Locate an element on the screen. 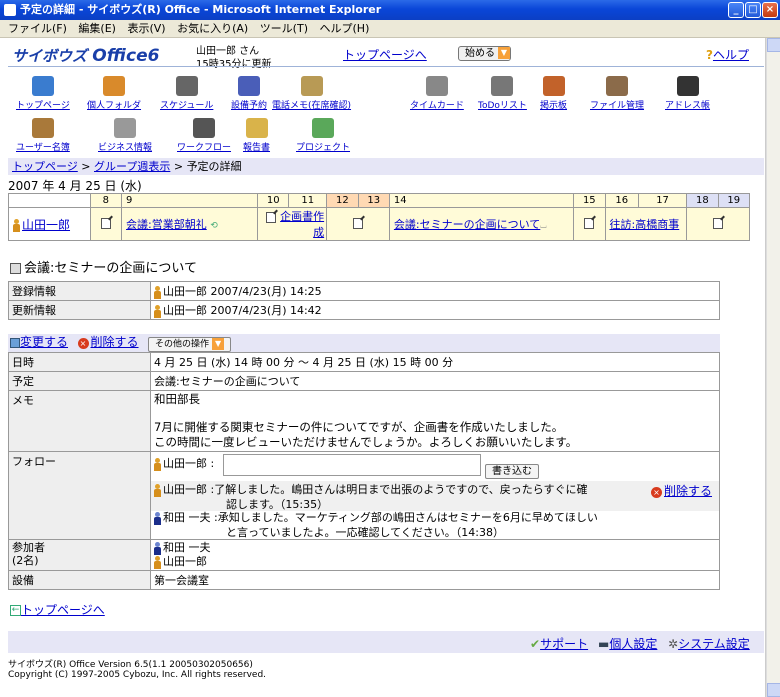  edit-button: 変更する is located at coordinates (44, 342).